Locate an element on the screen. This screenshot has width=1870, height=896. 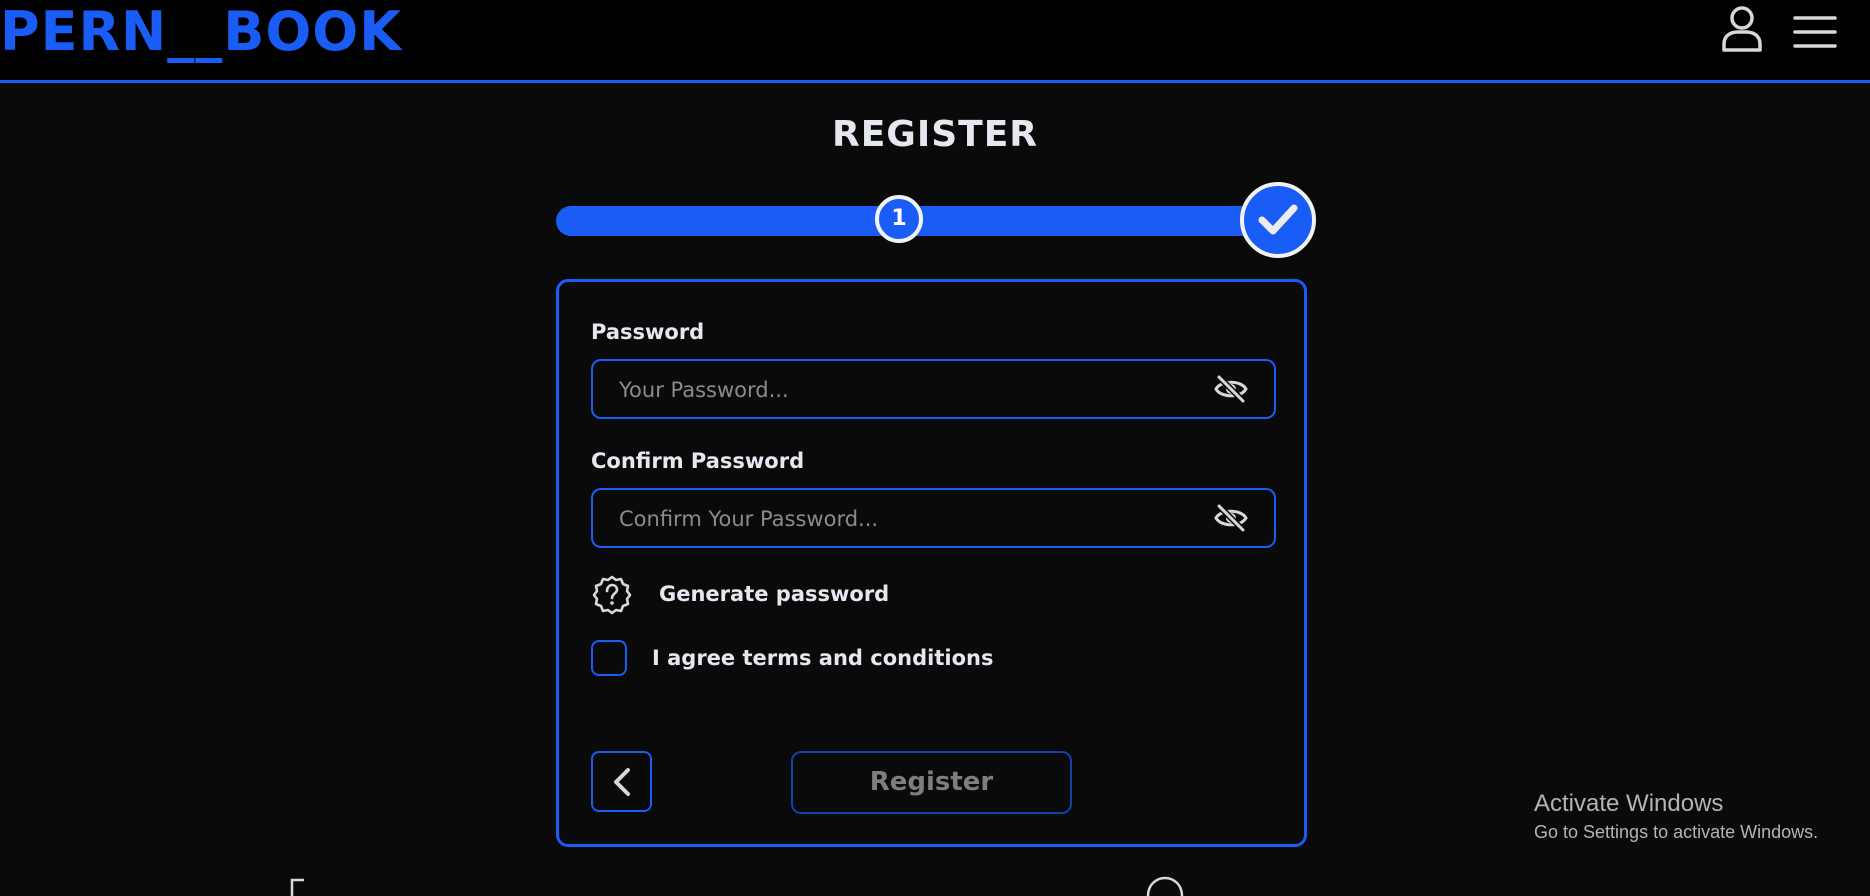
confirm-password-field is located at coordinates (933, 518).